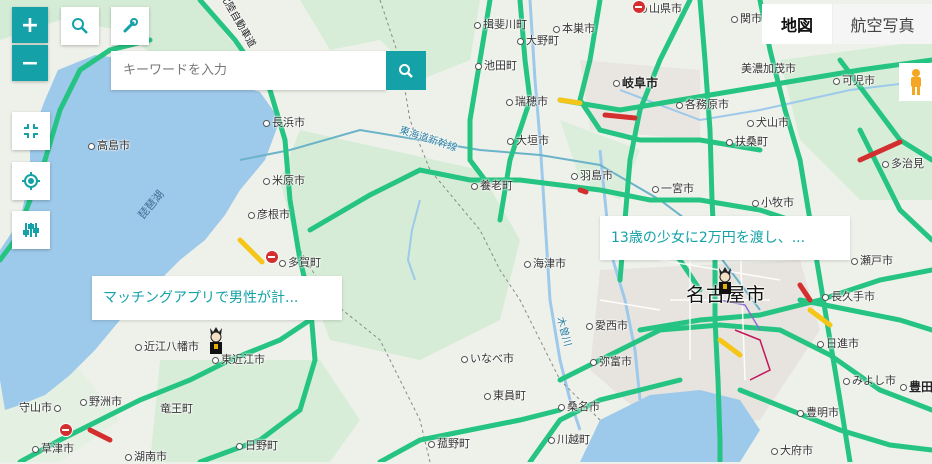  Describe the element at coordinates (30, 63) in the screenshot. I see `zoom-out-button: −` at that location.